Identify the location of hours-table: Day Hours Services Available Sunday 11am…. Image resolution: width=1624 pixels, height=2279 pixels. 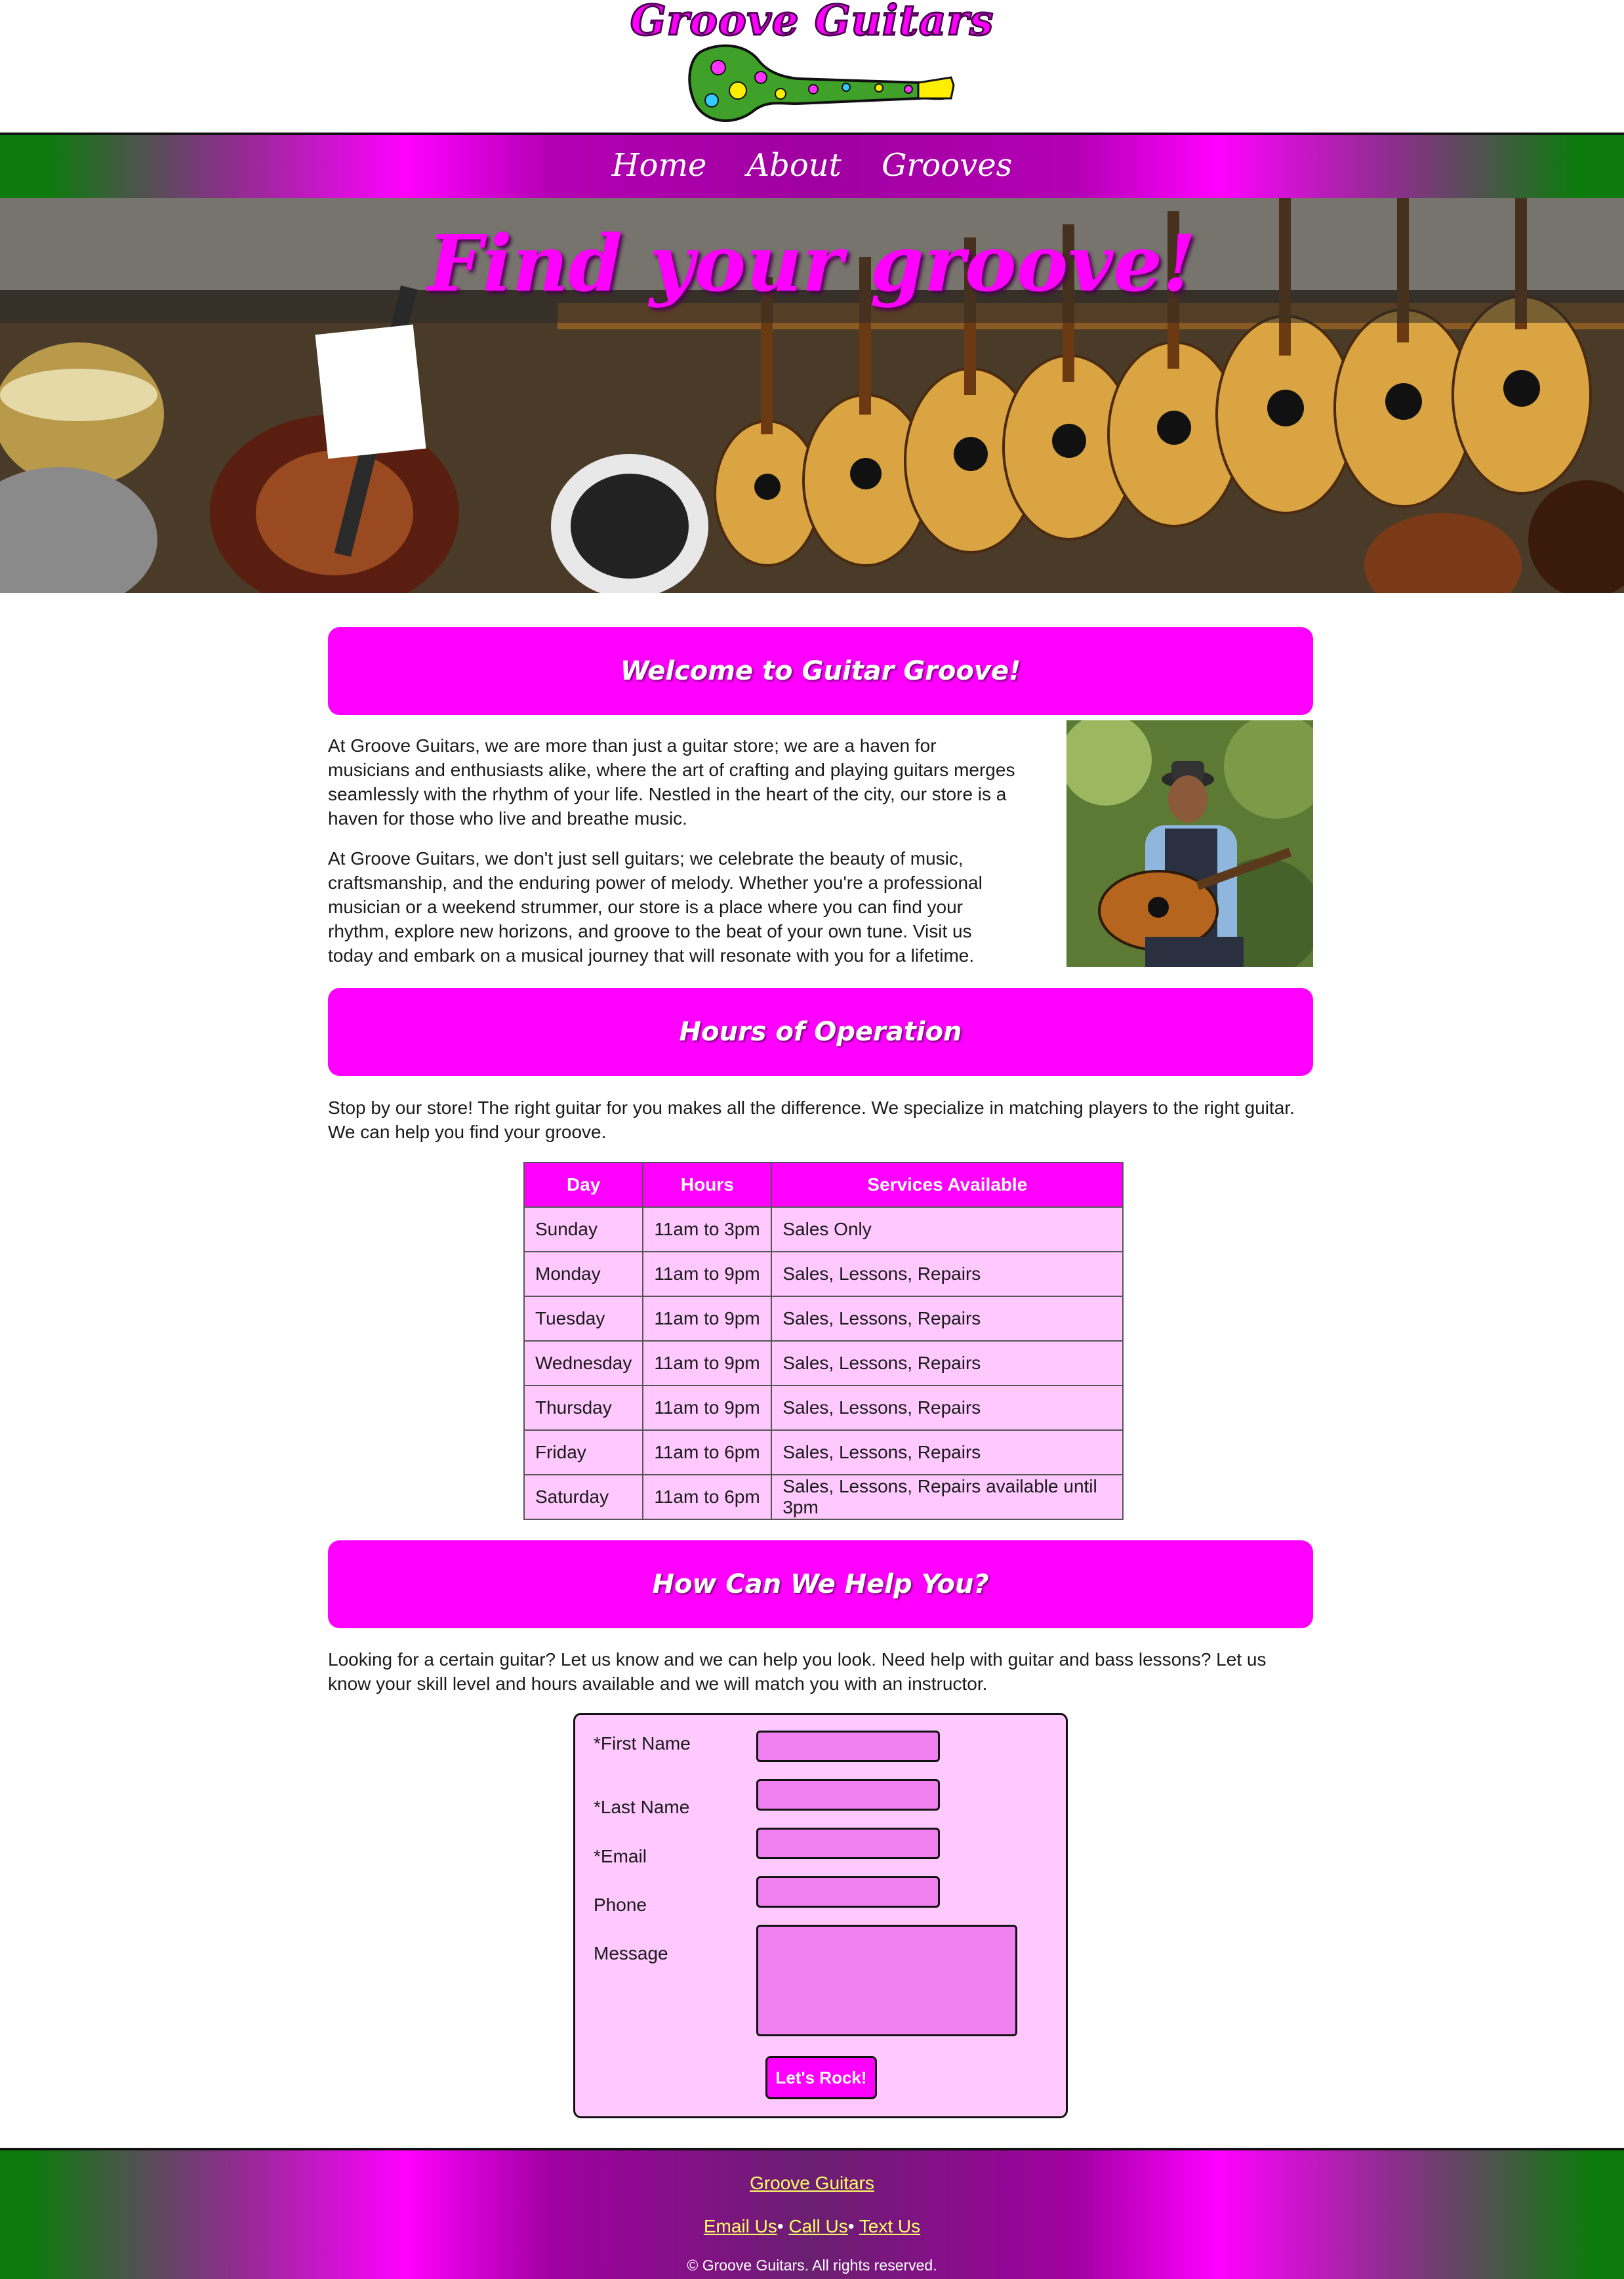
(824, 1341).